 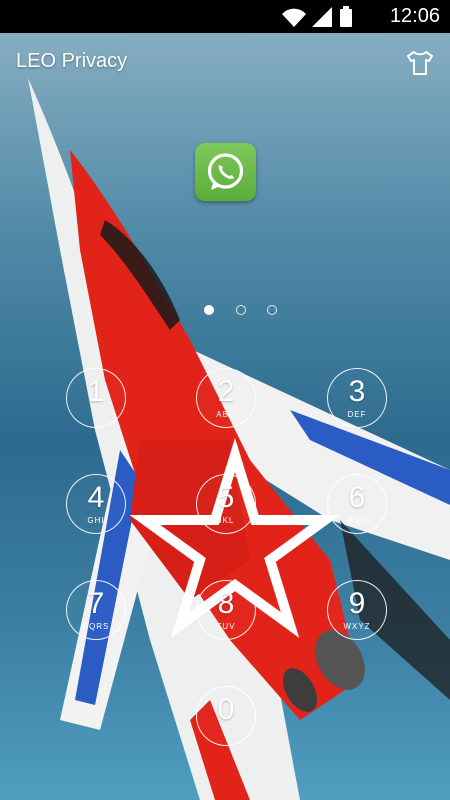 I want to click on keypad-key-2: 2 ABC, so click(x=226, y=398).